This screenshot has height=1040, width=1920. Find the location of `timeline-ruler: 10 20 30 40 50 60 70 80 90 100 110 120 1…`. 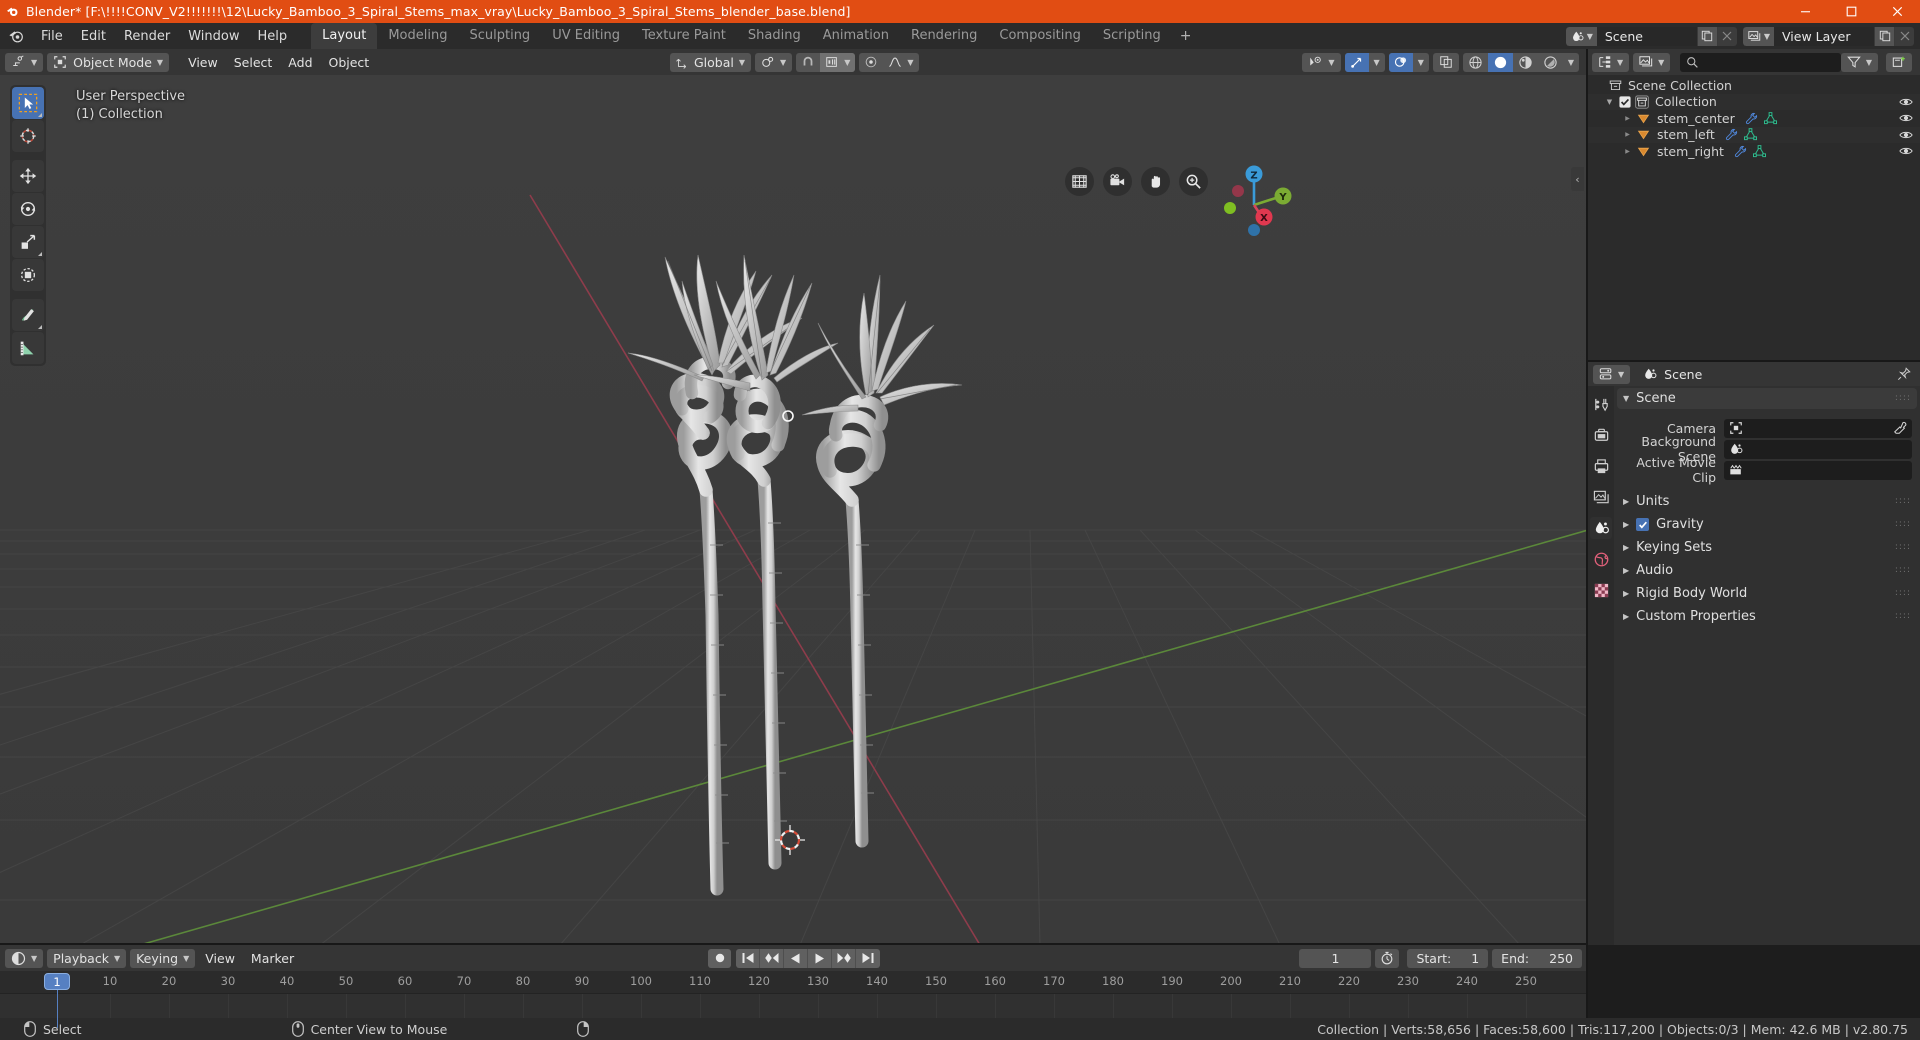

timeline-ruler: 10 20 30 40 50 60 70 80 90 100 110 120 1… is located at coordinates (794, 999).